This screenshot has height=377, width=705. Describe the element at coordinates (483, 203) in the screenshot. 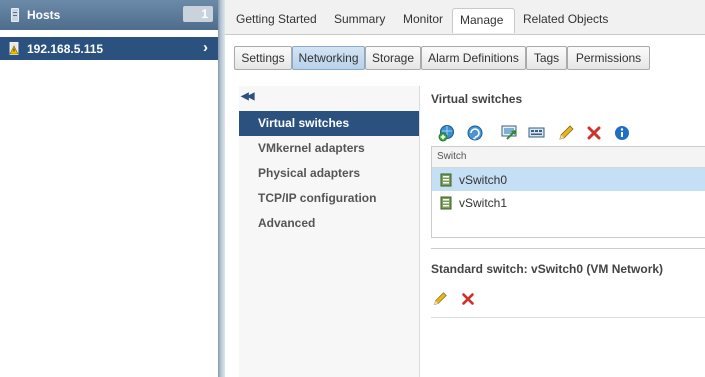

I see `switch-name: vSwitch1` at that location.